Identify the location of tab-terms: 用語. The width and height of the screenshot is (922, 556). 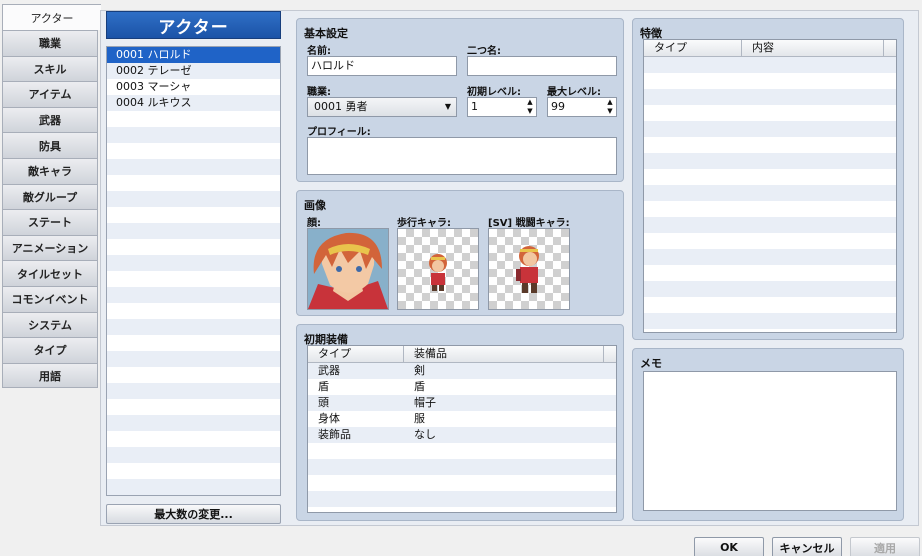
(50, 375).